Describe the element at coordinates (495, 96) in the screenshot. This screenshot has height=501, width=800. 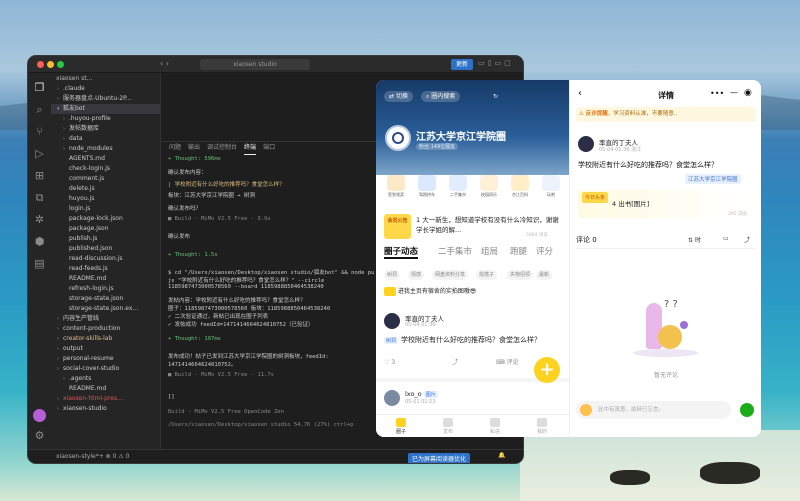
I see `refresh-icon: ↻` at that location.